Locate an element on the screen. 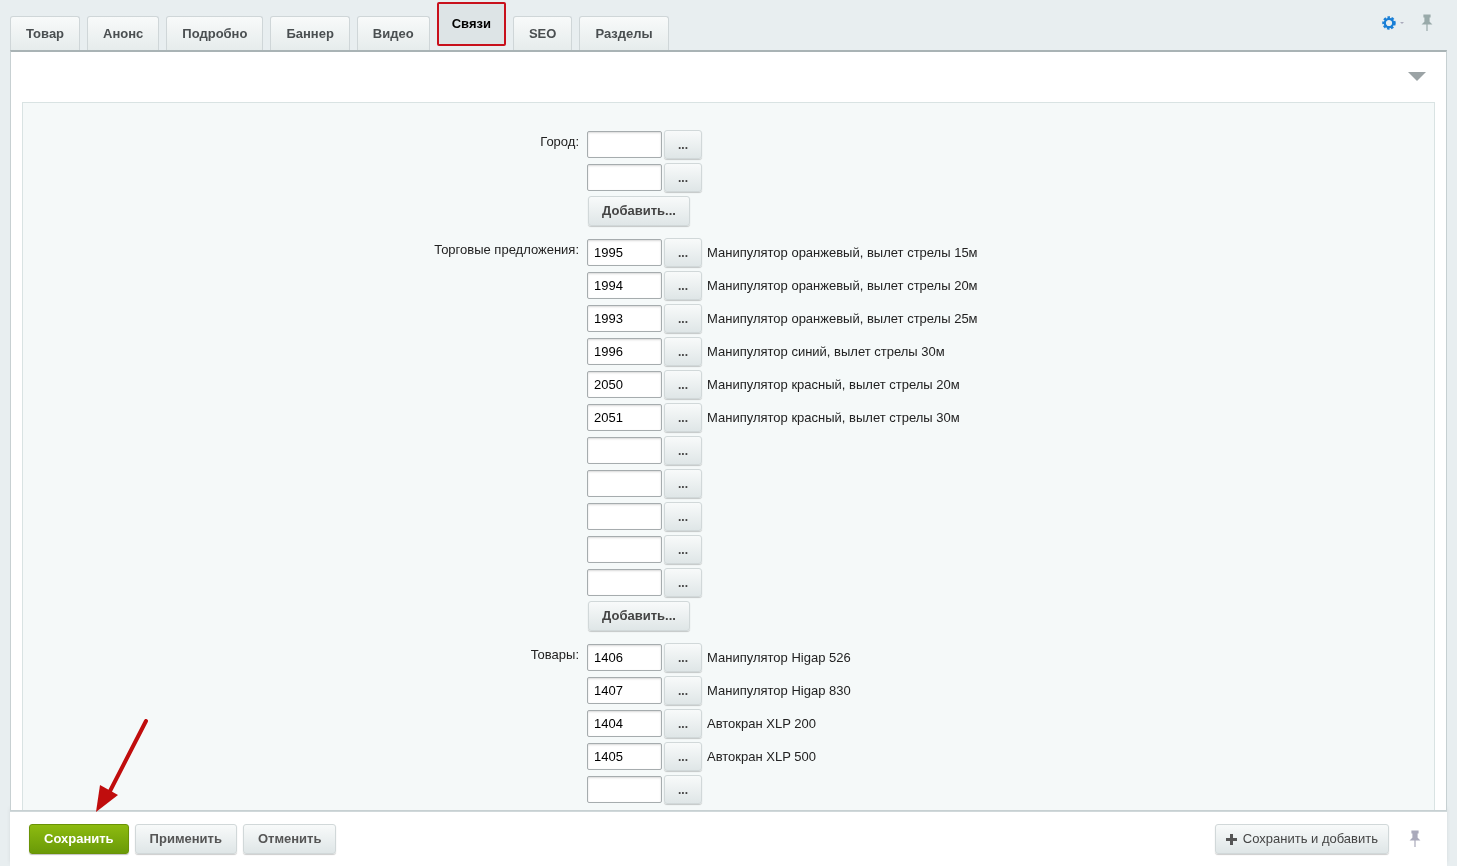 This screenshot has width=1457, height=866. field-label: Торговые предложения: is located at coordinates (506, 250).